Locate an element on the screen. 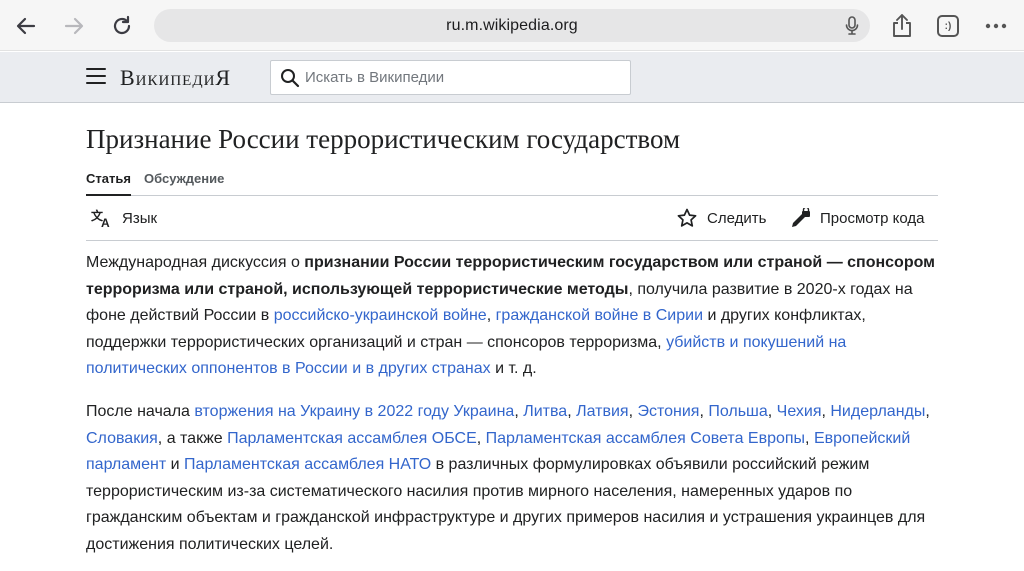 This screenshot has width=1024, height=571. language-button: 文A Язык is located at coordinates (123, 218).